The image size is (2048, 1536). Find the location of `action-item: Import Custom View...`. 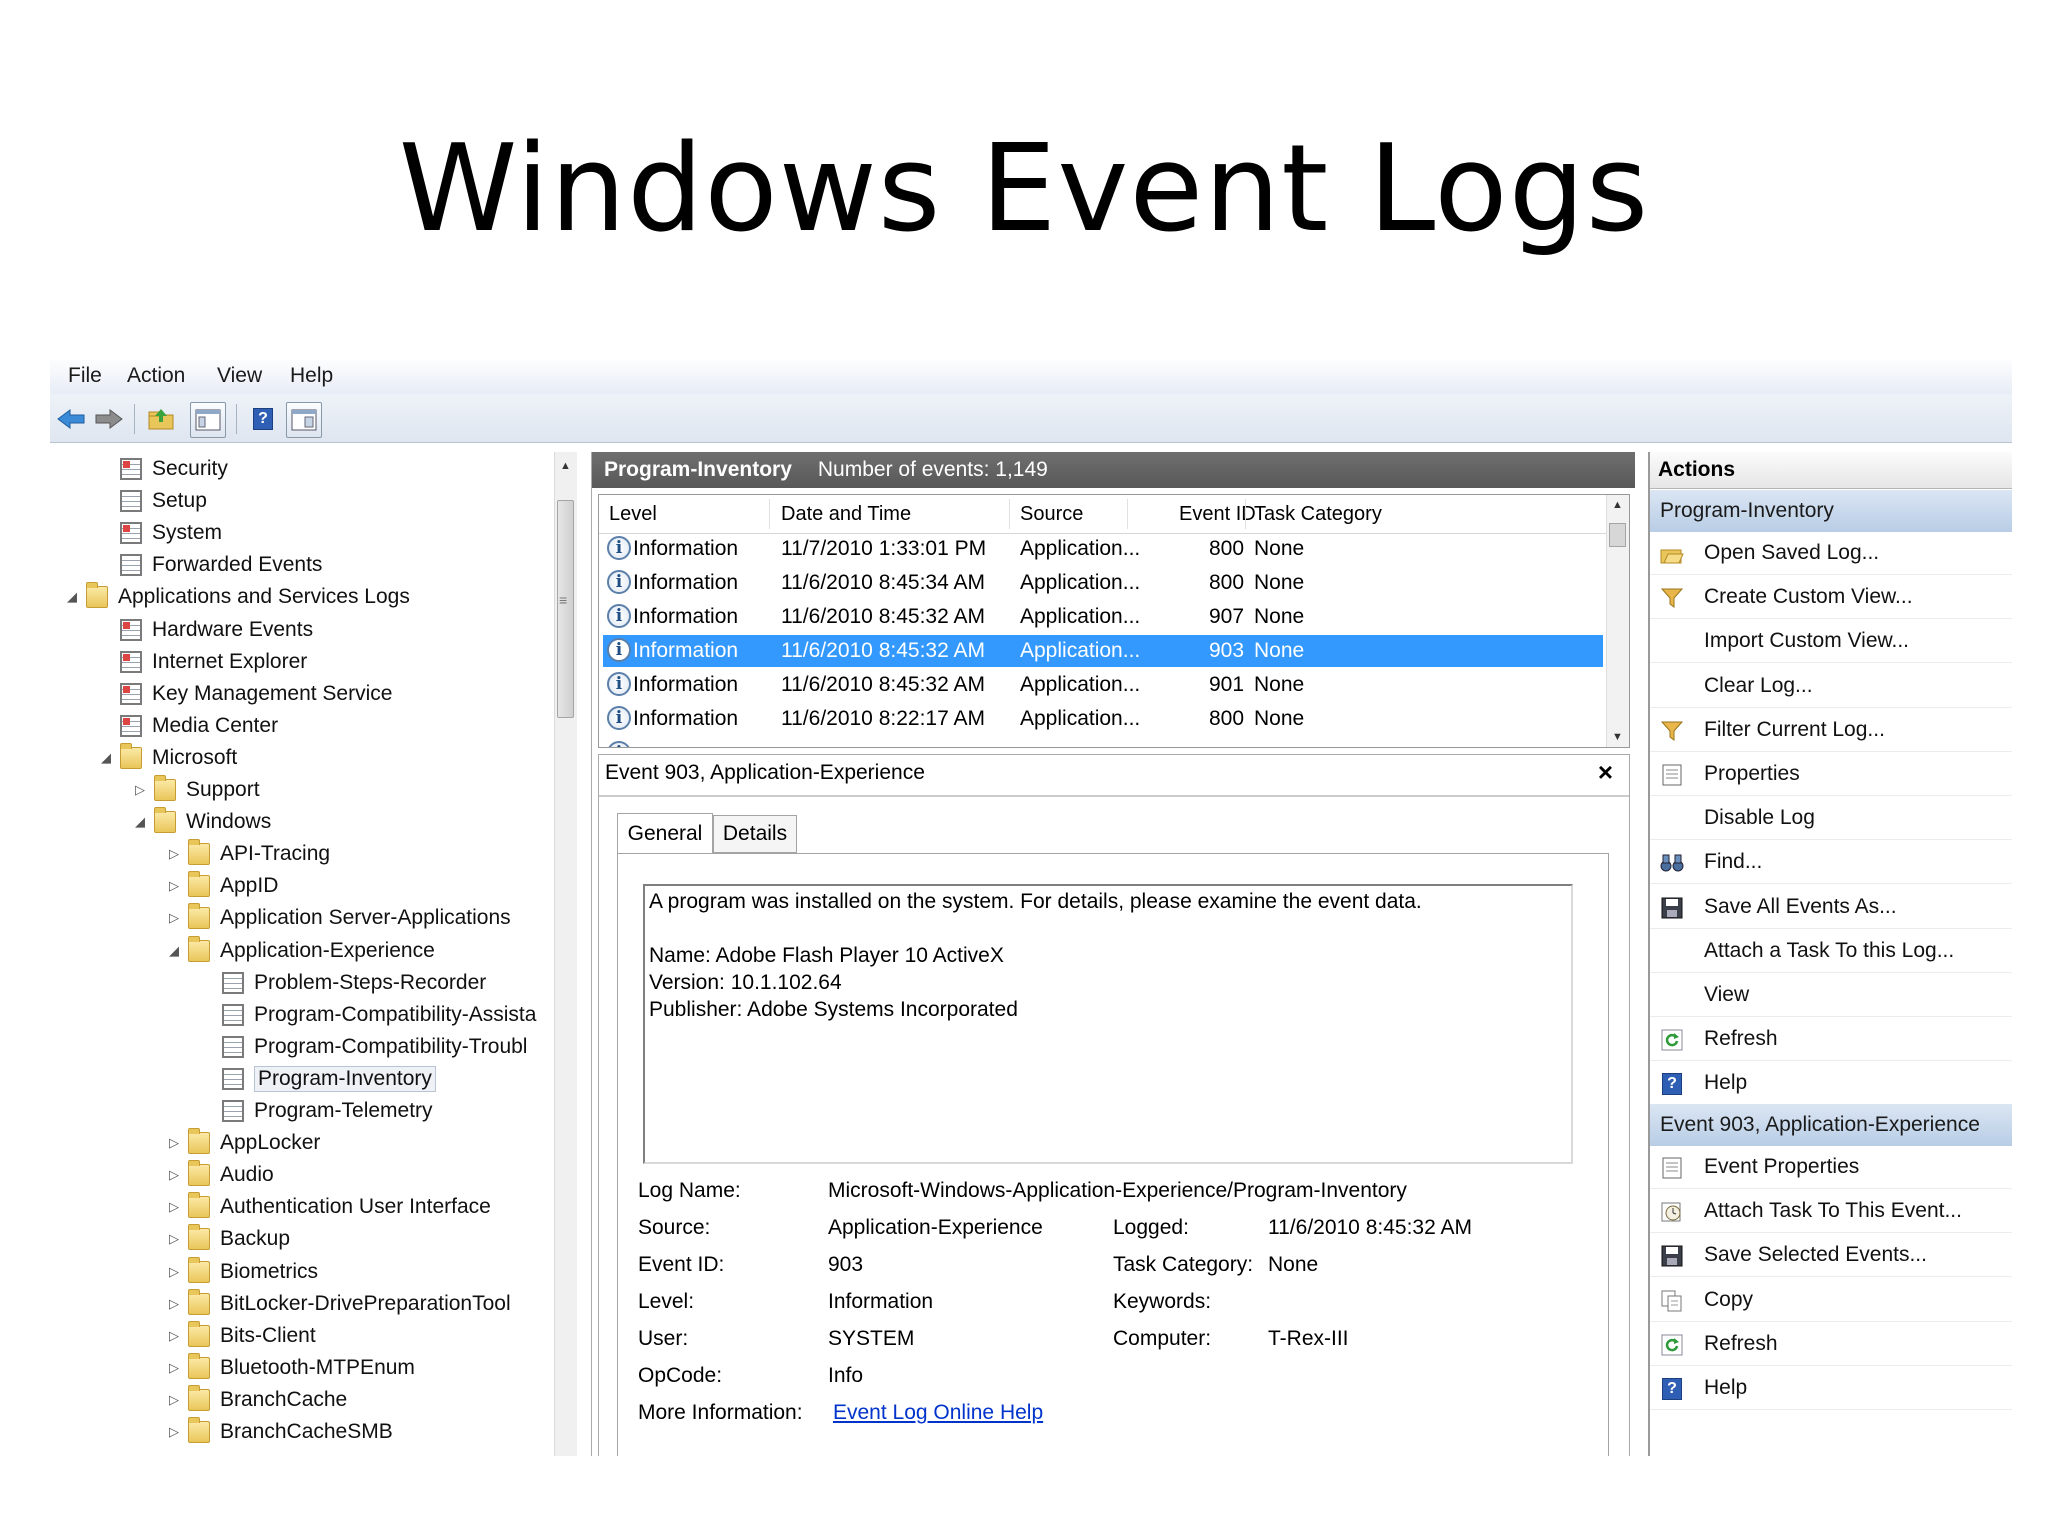

action-item: Import Custom View... is located at coordinates (1831, 643).